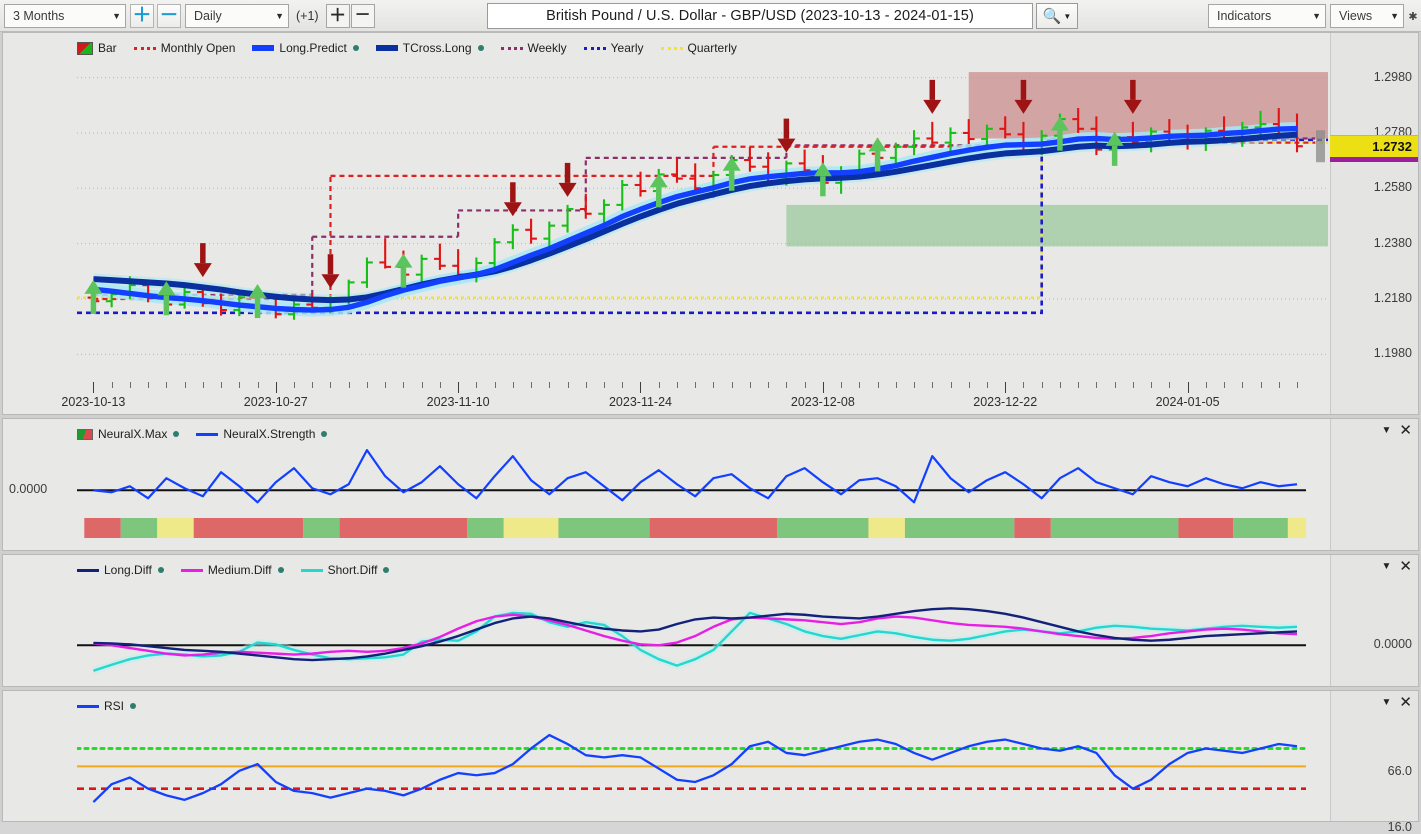 This screenshot has width=1421, height=834. Describe the element at coordinates (594, 48) in the screenshot. I see `dashed-line-swatch-icon` at that location.